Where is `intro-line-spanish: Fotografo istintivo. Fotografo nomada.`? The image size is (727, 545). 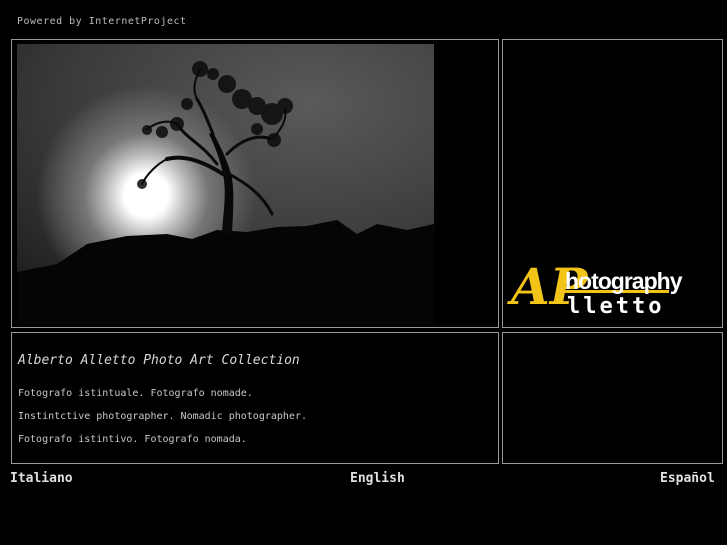 intro-line-spanish: Fotografo istintivo. Fotografo nomada. is located at coordinates (132, 439).